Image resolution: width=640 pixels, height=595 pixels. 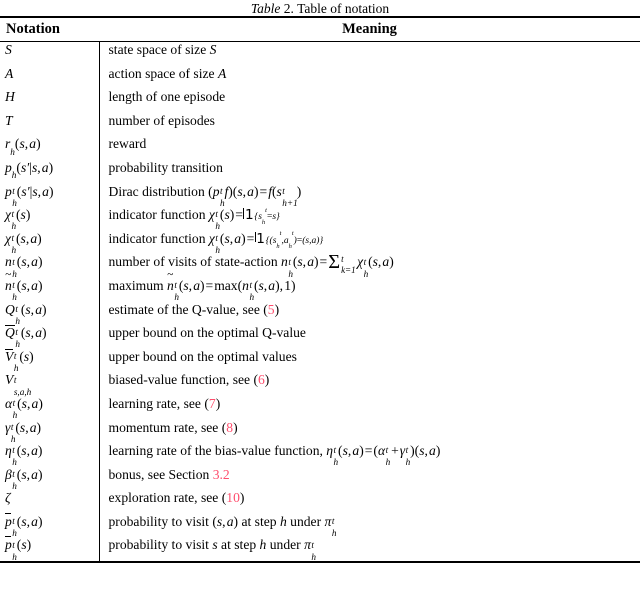 I want to click on table-header-row: Notation Meaning, so click(x=320, y=29).